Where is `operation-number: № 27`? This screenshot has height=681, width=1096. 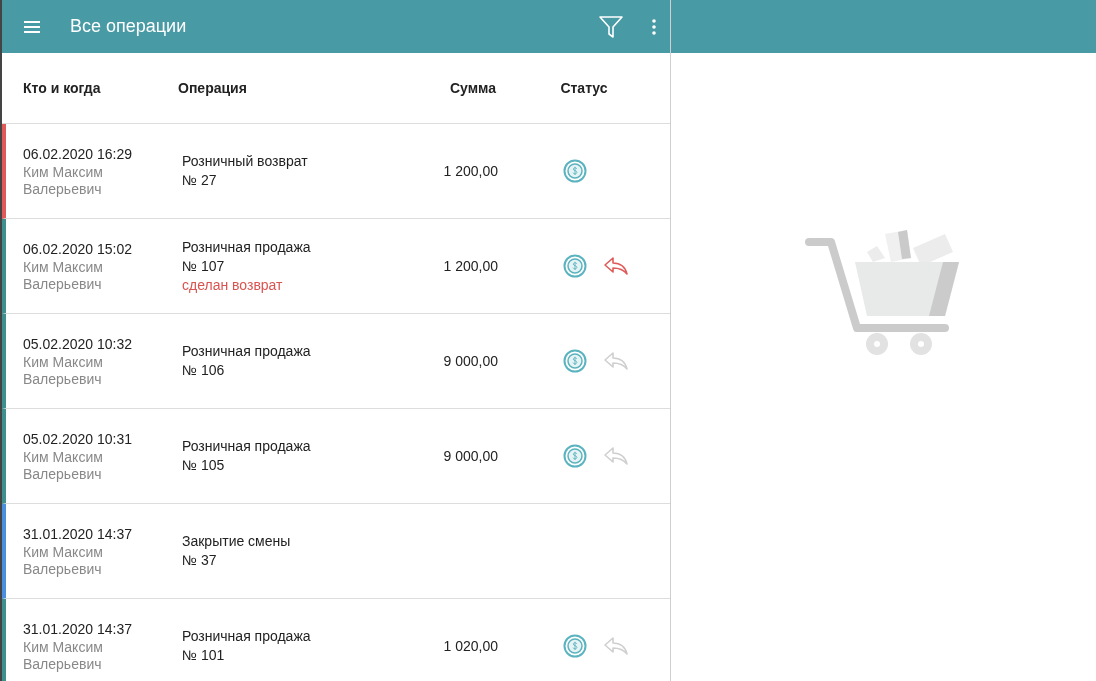 operation-number: № 27 is located at coordinates (200, 180).